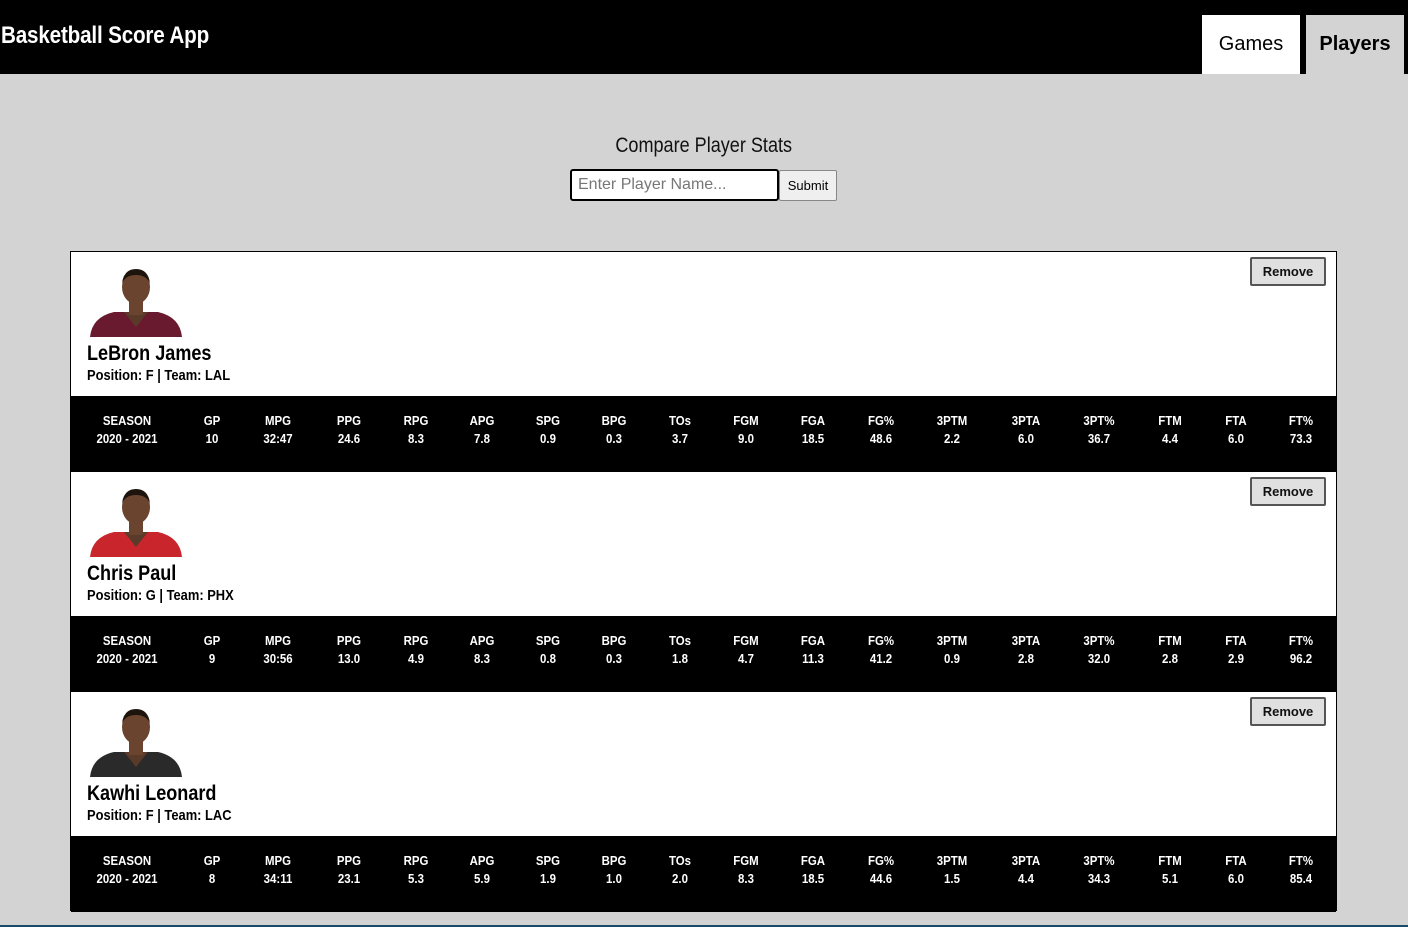 Image resolution: width=1408 pixels, height=927 pixels. I want to click on stat-column: FTA 2.9, so click(1235, 649).